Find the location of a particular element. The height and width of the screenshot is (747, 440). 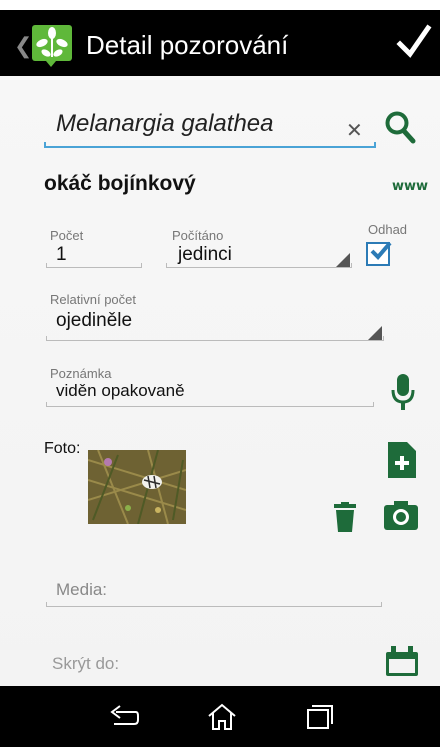

search-icon is located at coordinates (400, 127).